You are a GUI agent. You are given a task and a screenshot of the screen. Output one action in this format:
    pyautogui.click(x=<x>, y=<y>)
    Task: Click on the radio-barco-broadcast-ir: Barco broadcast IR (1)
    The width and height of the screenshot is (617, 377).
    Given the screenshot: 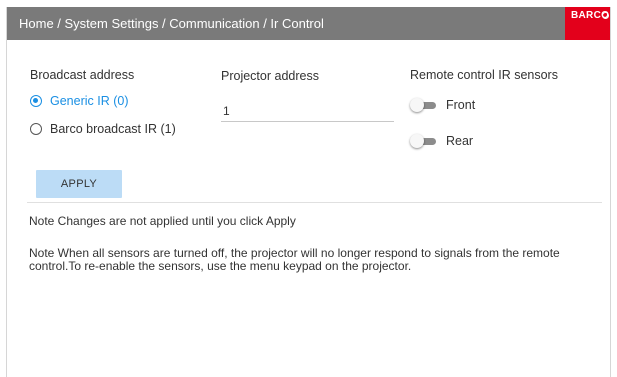 What is the action you would take?
    pyautogui.click(x=103, y=129)
    